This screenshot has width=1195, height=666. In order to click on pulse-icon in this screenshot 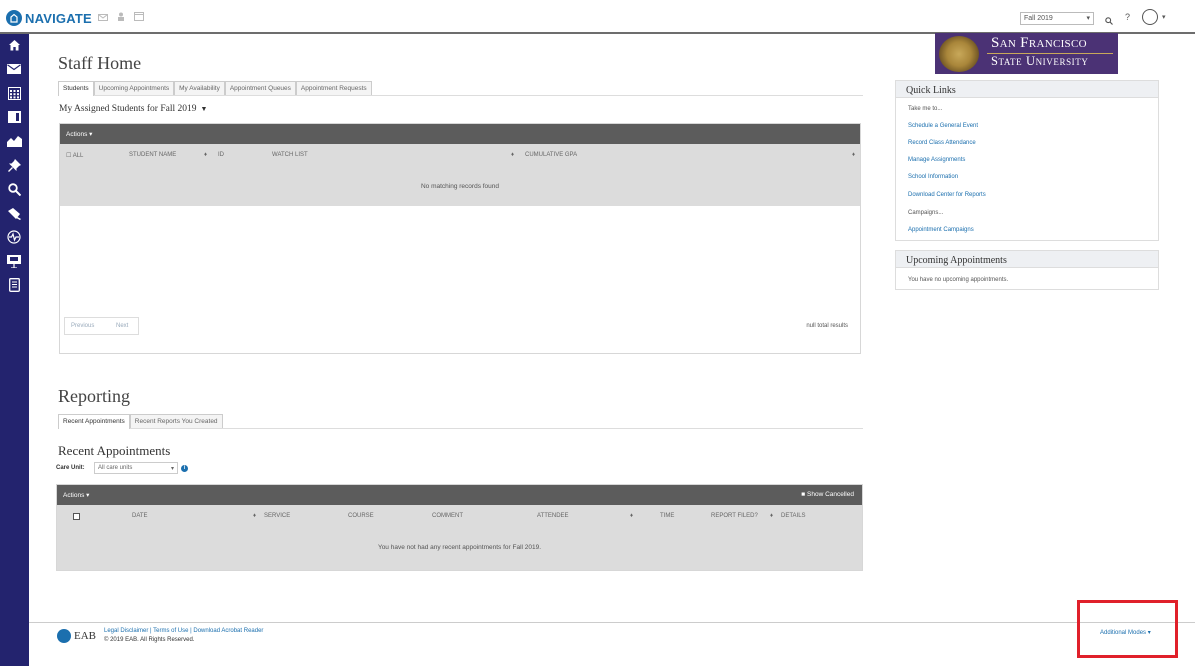, I will do `click(14, 237)`.